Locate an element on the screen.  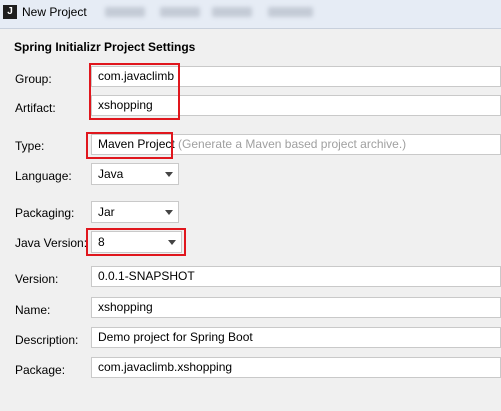
language-value: Java is located at coordinates (111, 174).